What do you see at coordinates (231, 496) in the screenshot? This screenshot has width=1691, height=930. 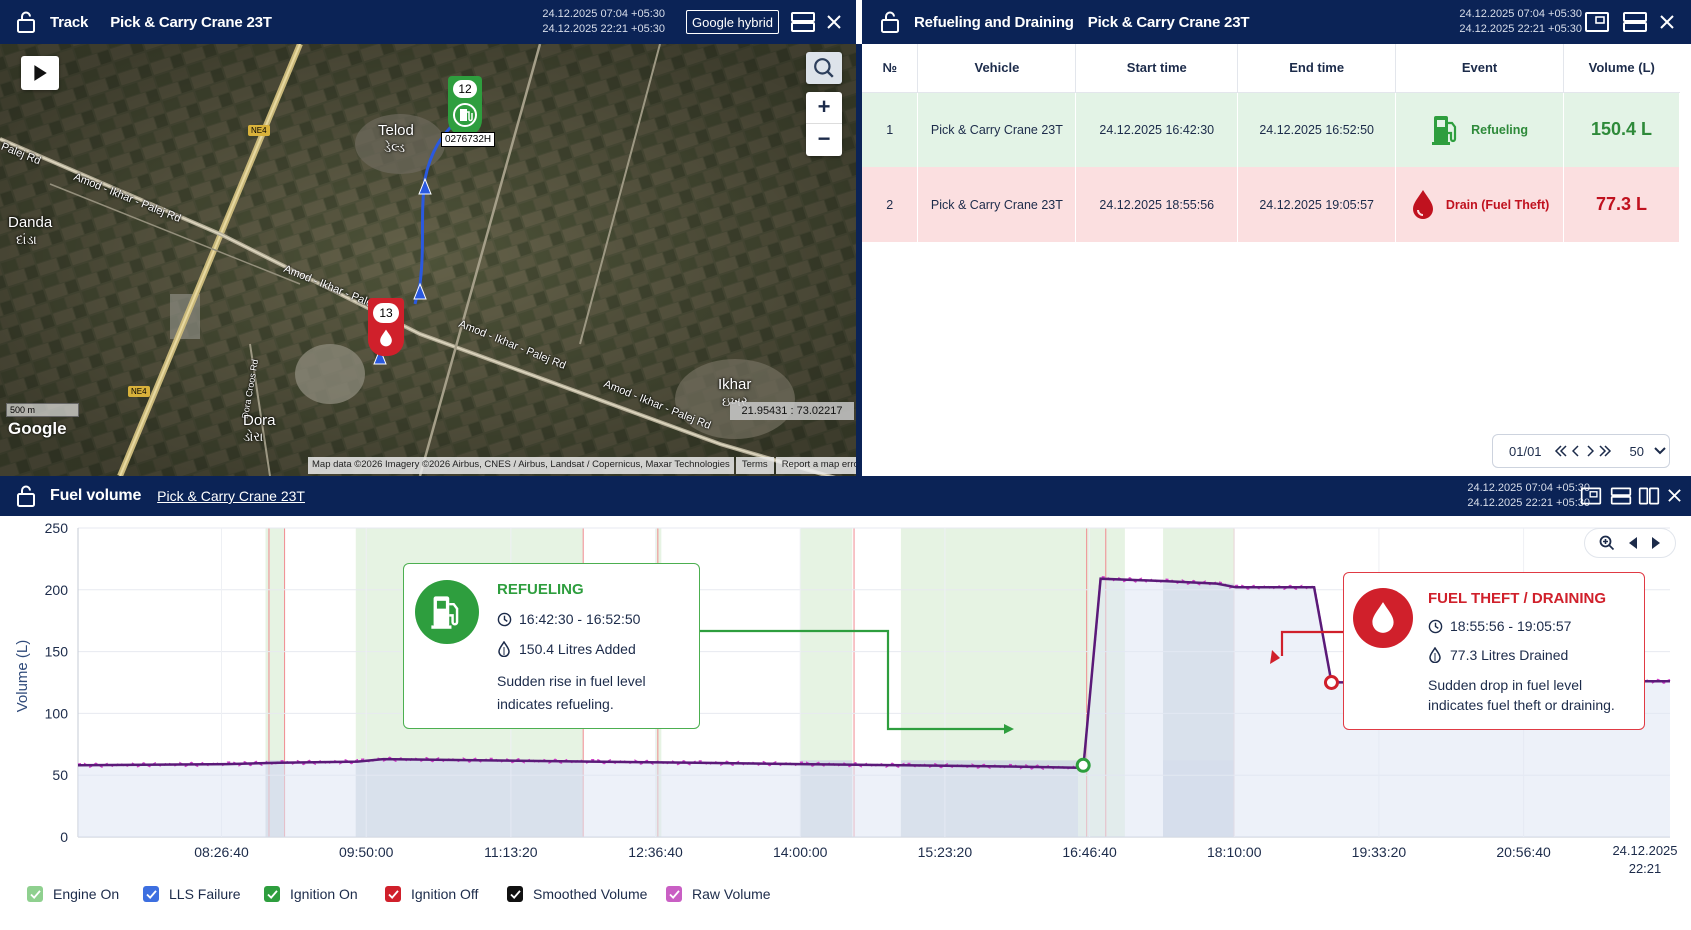 I see `fuel-vehicle-link: Pick & Carry Crane 23T` at bounding box center [231, 496].